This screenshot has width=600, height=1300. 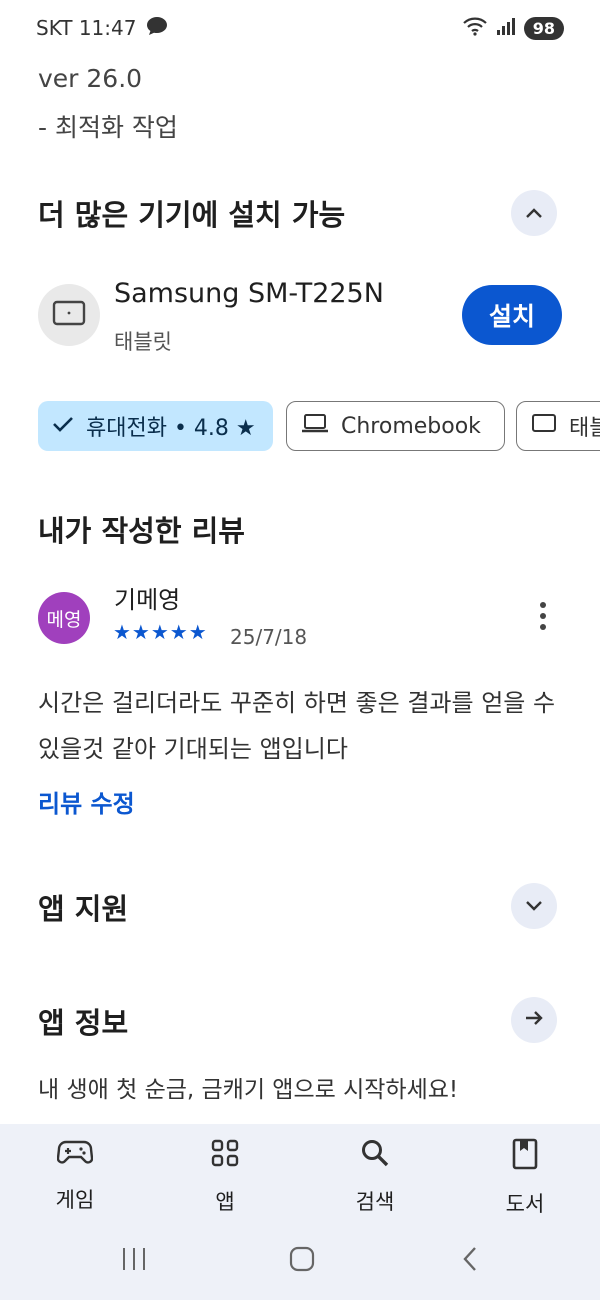 I want to click on book-icon, so click(x=525, y=1156).